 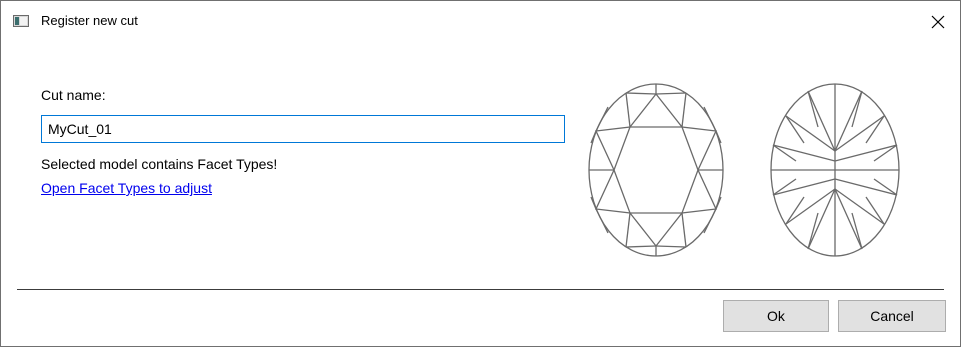 I want to click on close-button, so click(x=938, y=22).